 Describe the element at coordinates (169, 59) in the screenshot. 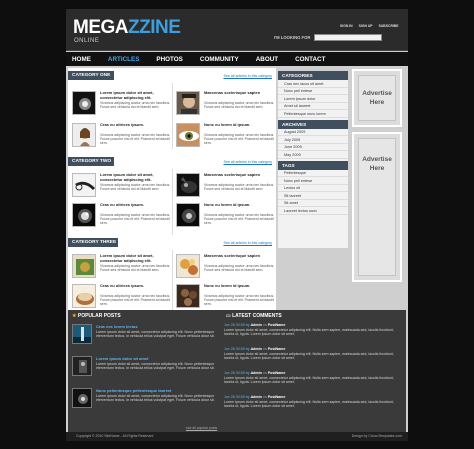

I see `nav-photos: PHOTOS` at that location.